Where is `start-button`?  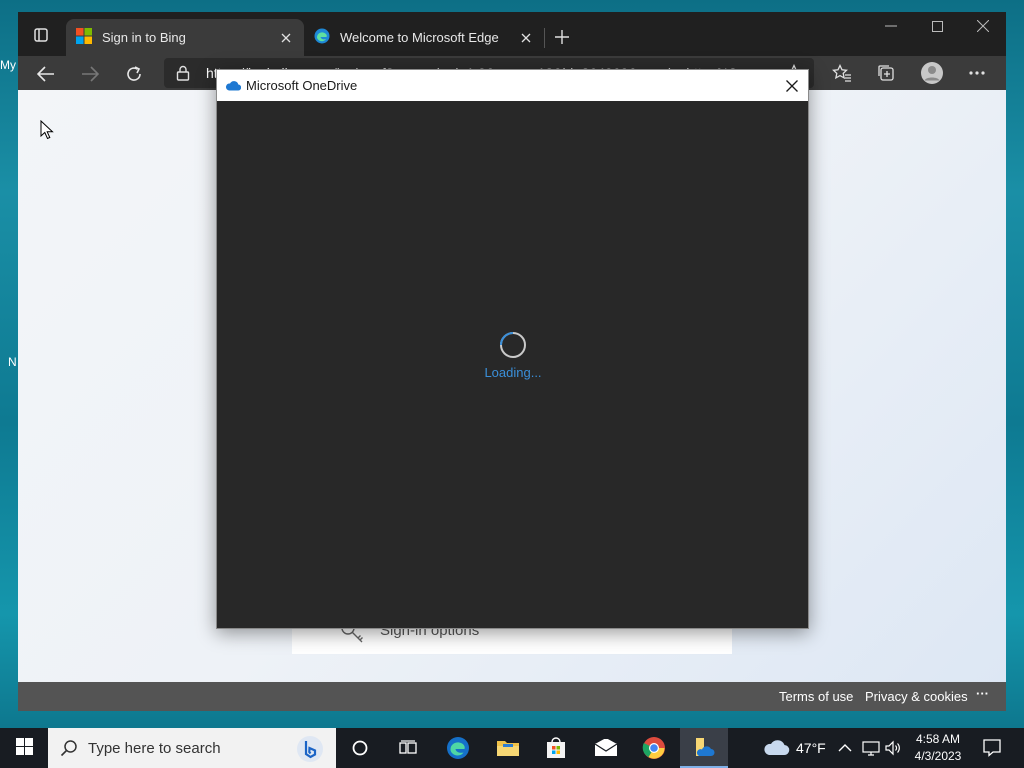
start-button is located at coordinates (24, 748).